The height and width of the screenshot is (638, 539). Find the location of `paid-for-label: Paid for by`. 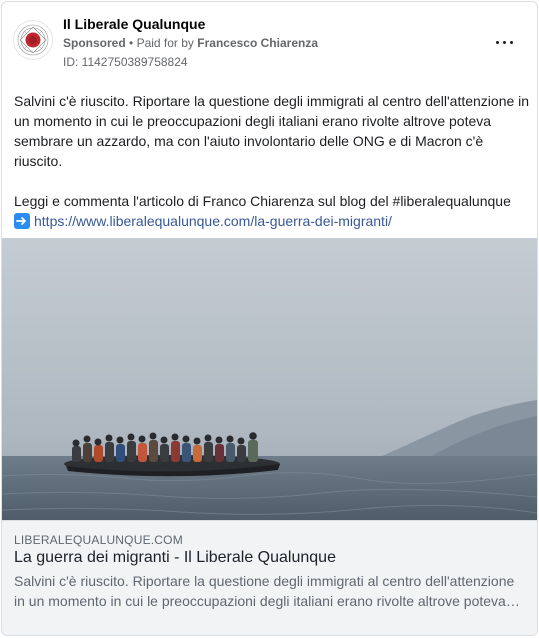

paid-for-label: Paid for by is located at coordinates (165, 43).